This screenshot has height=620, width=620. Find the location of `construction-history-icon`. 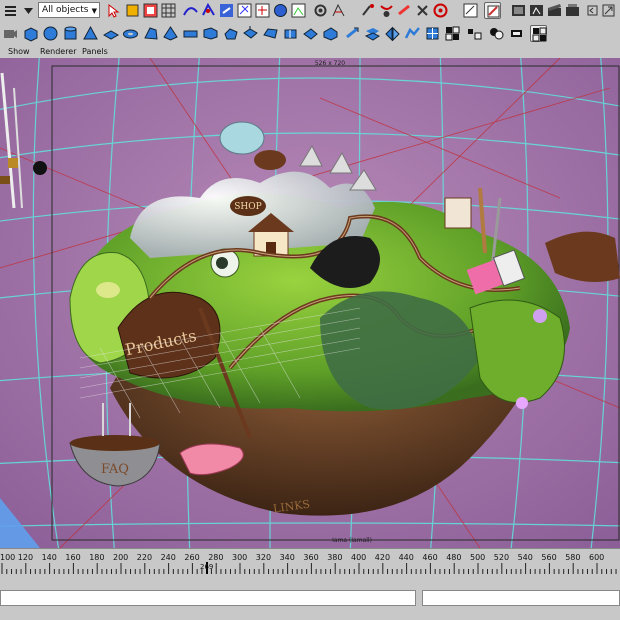

construction-history-icon is located at coordinates (280, 10).